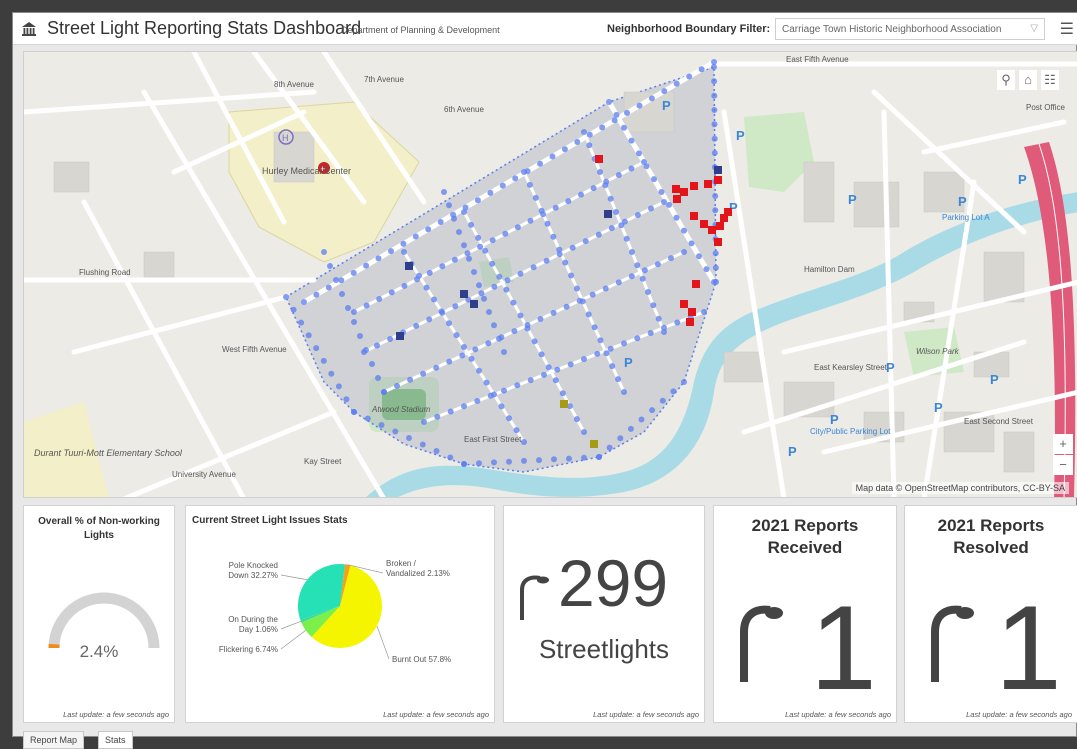  I want to click on home-icon: ⌂, so click(1028, 80).